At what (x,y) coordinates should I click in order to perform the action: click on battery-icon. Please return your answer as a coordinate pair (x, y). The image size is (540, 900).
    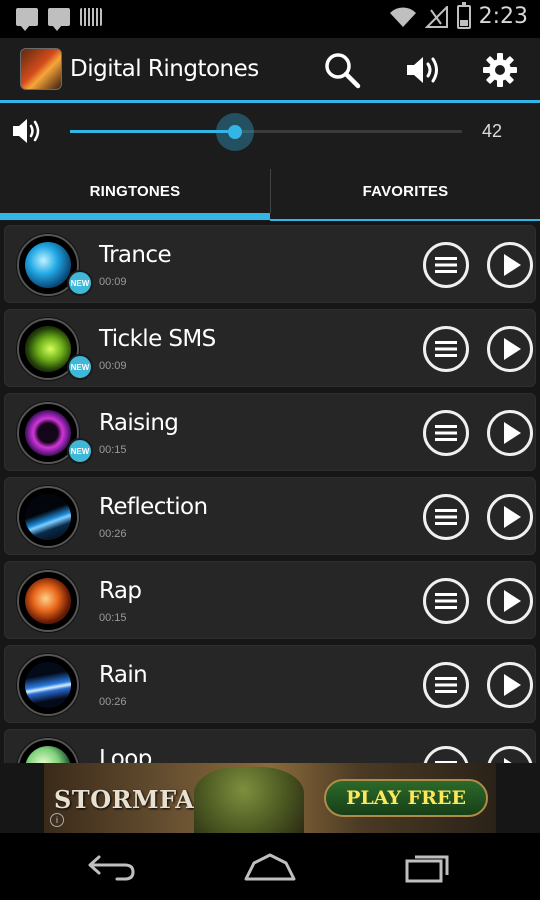
    Looking at the image, I should click on (463, 15).